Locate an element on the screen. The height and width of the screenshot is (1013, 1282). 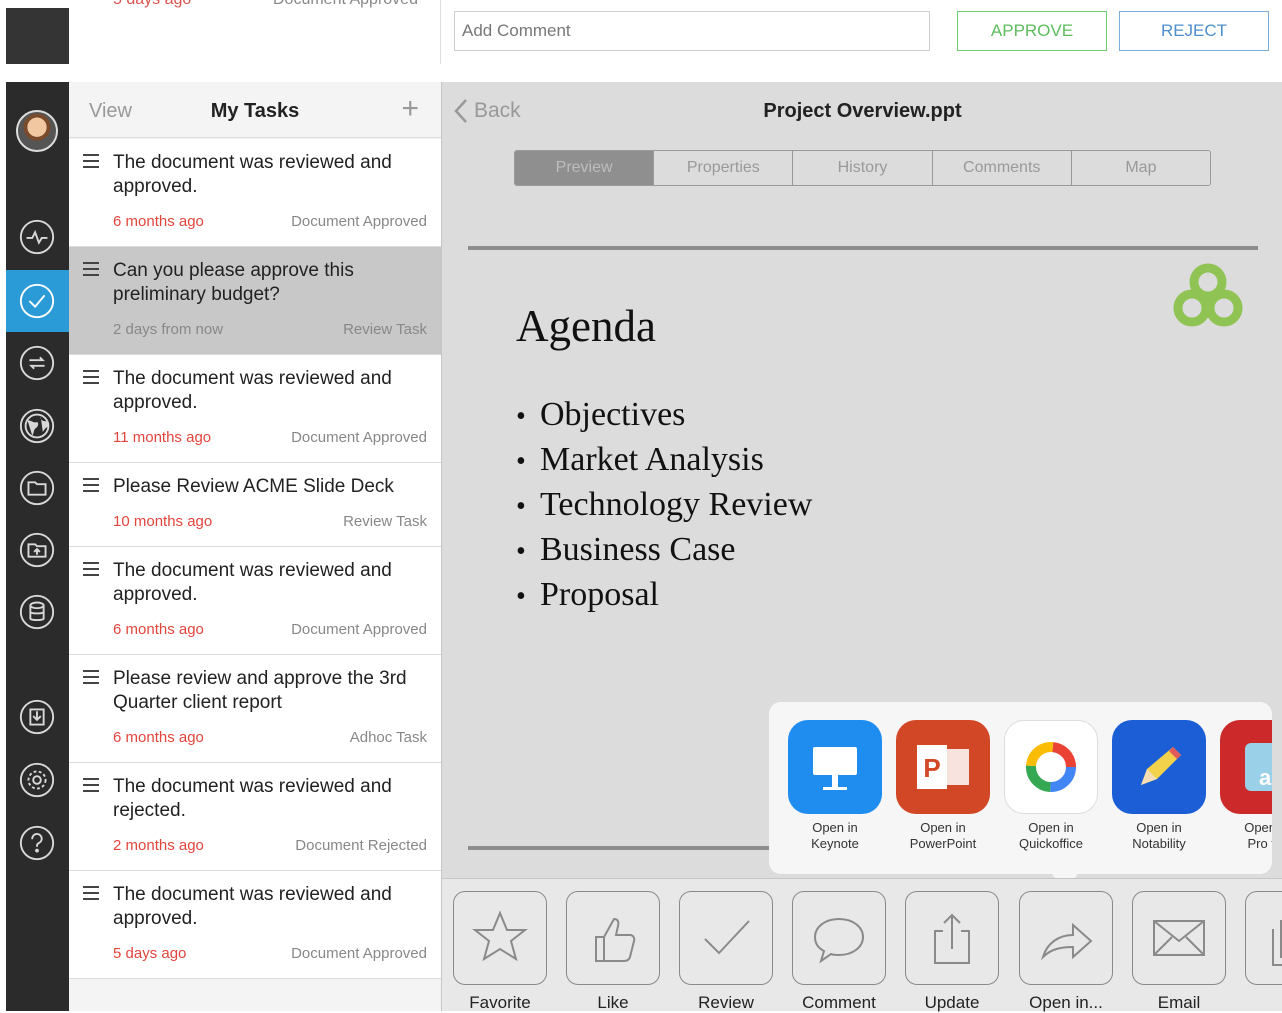
settings-gear-icon is located at coordinates (37, 780).